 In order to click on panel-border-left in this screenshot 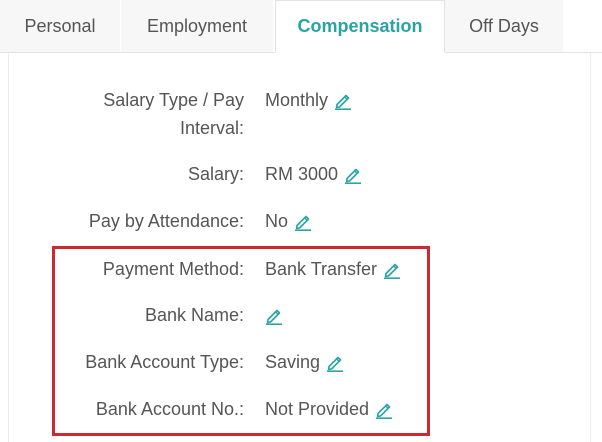, I will do `click(8, 247)`.